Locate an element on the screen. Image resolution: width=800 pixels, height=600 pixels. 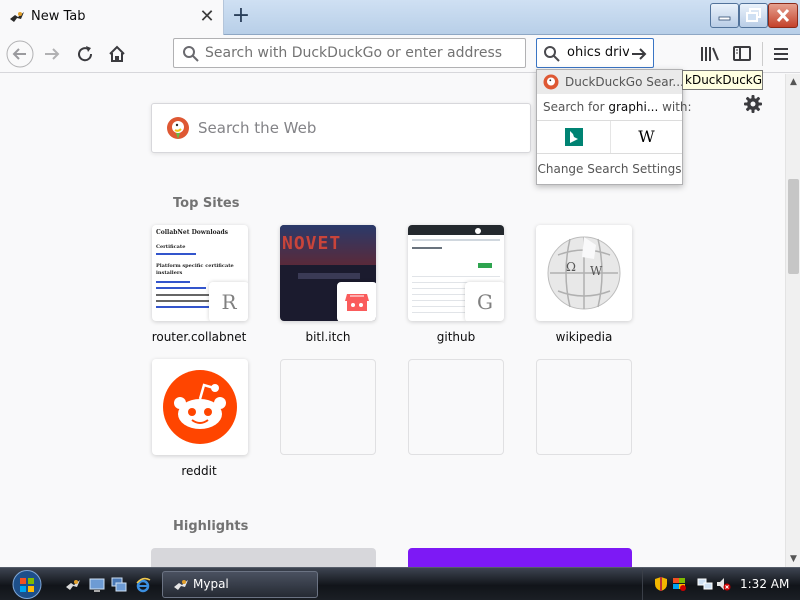
url-bar is located at coordinates (349, 53).